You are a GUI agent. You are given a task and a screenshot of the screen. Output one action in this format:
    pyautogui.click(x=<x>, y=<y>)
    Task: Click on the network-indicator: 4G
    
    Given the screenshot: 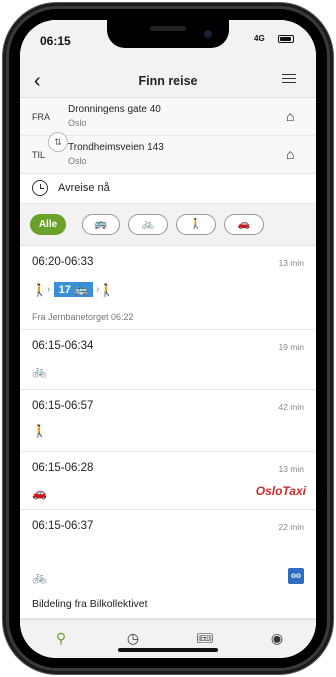 What is the action you would take?
    pyautogui.click(x=259, y=38)
    